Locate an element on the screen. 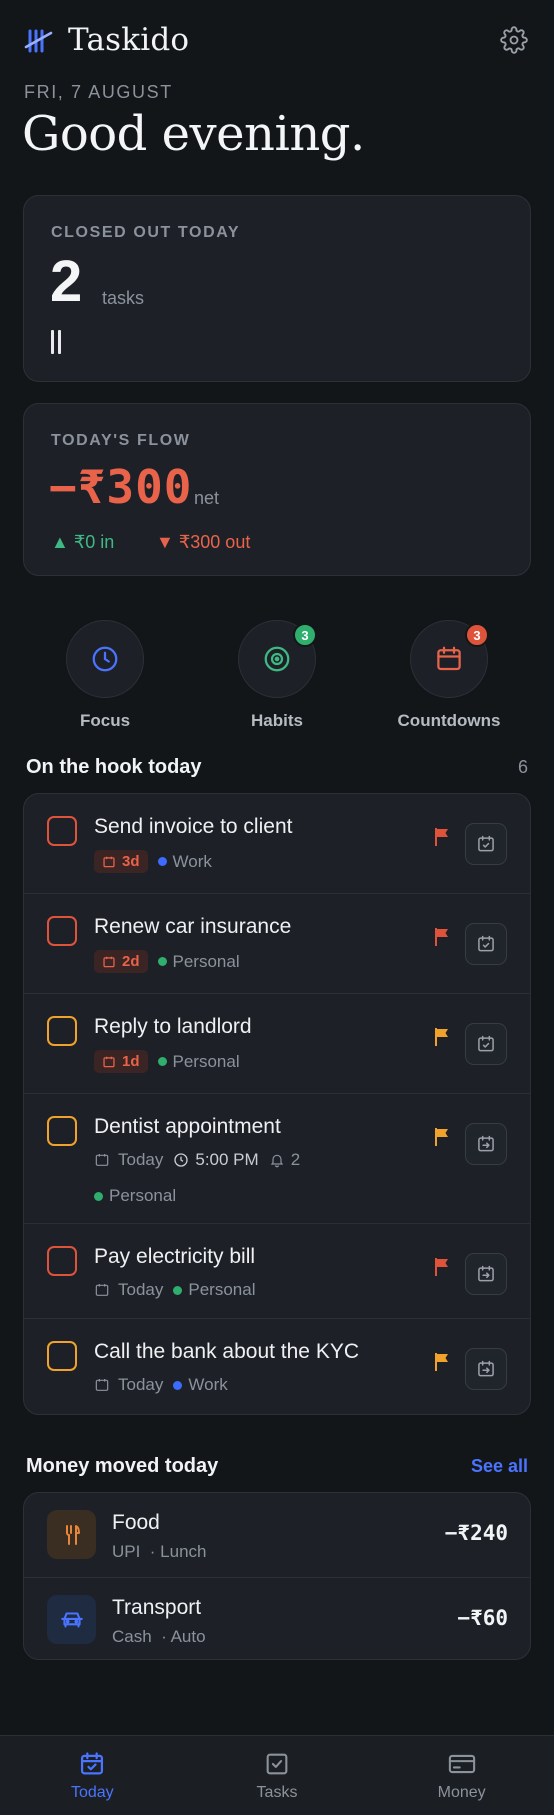  tasks-section-title: On the hook today is located at coordinates (114, 767).